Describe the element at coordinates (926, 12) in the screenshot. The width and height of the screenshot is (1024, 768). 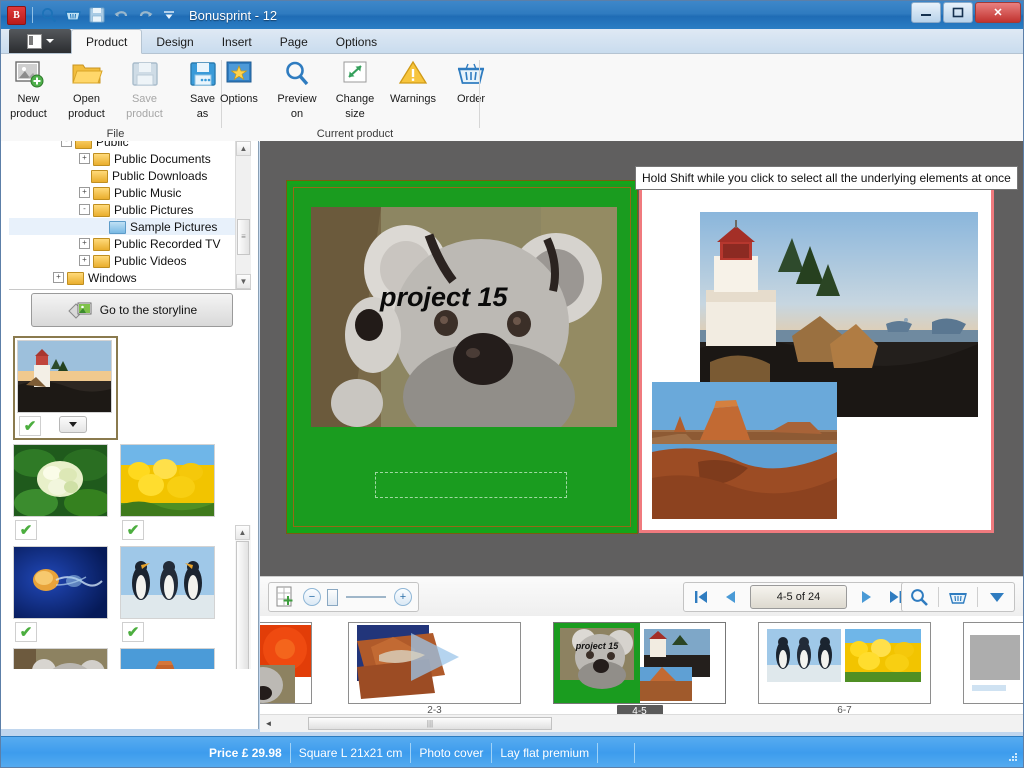
I see `minimize-button` at that location.